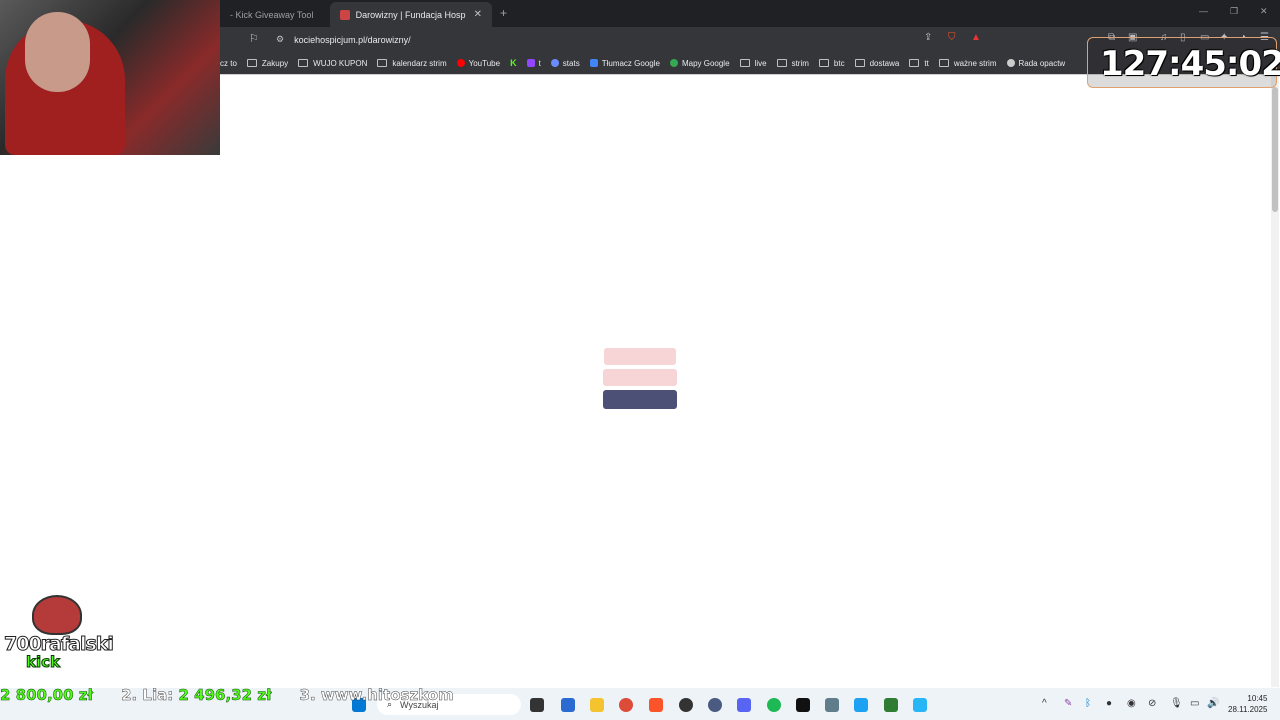  Describe the element at coordinates (839, 63) in the screenshot. I see `bookmark-label: btc` at that location.